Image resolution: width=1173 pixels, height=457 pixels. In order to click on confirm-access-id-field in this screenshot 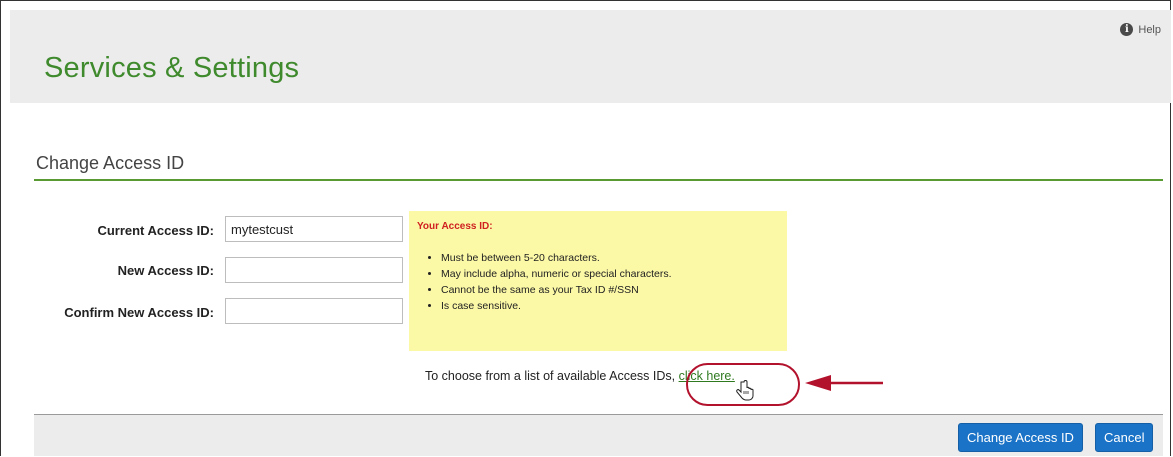, I will do `click(314, 311)`.